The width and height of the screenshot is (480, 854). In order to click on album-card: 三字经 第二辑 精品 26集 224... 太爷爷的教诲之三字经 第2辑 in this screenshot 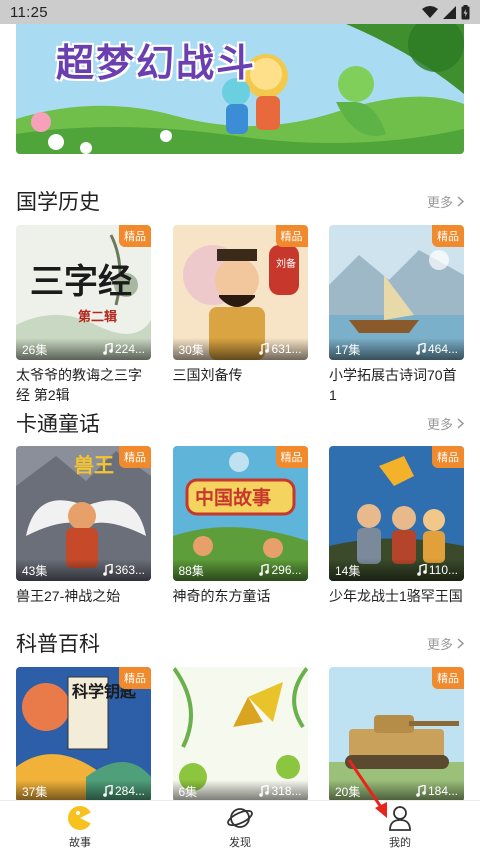, I will do `click(83, 315)`.